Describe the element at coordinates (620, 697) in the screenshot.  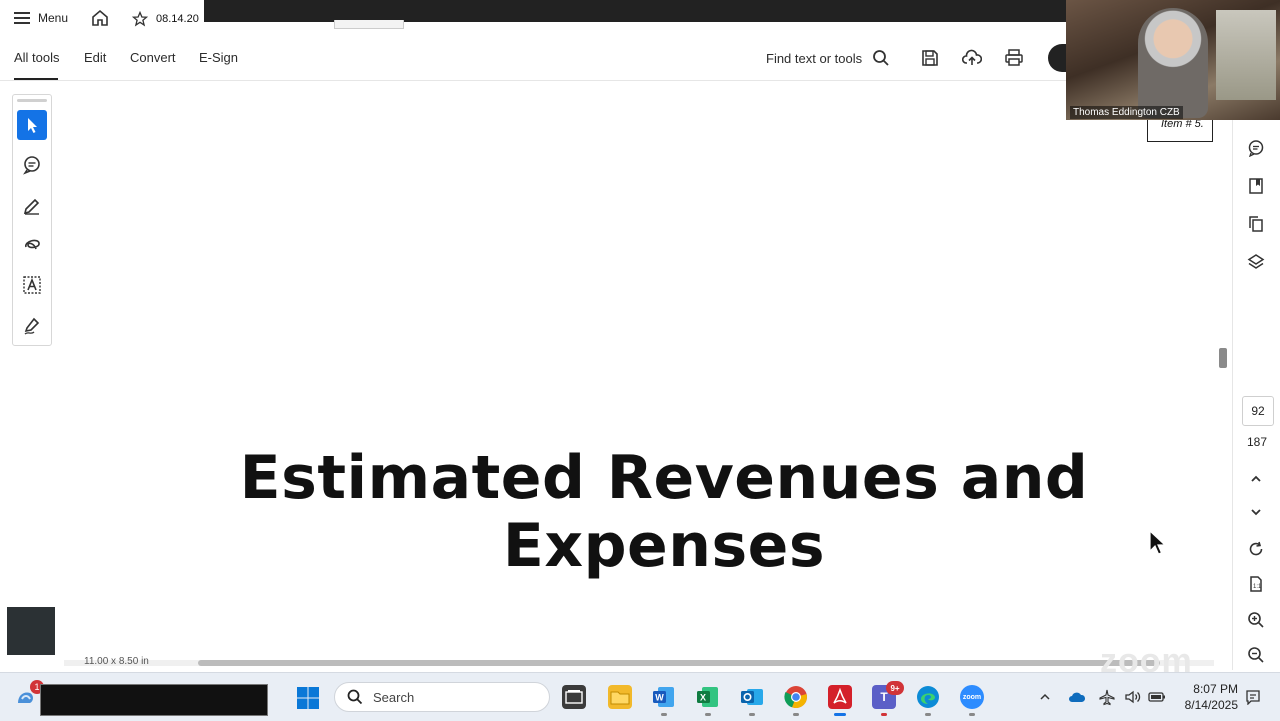
I see `file-explorer-icon` at that location.